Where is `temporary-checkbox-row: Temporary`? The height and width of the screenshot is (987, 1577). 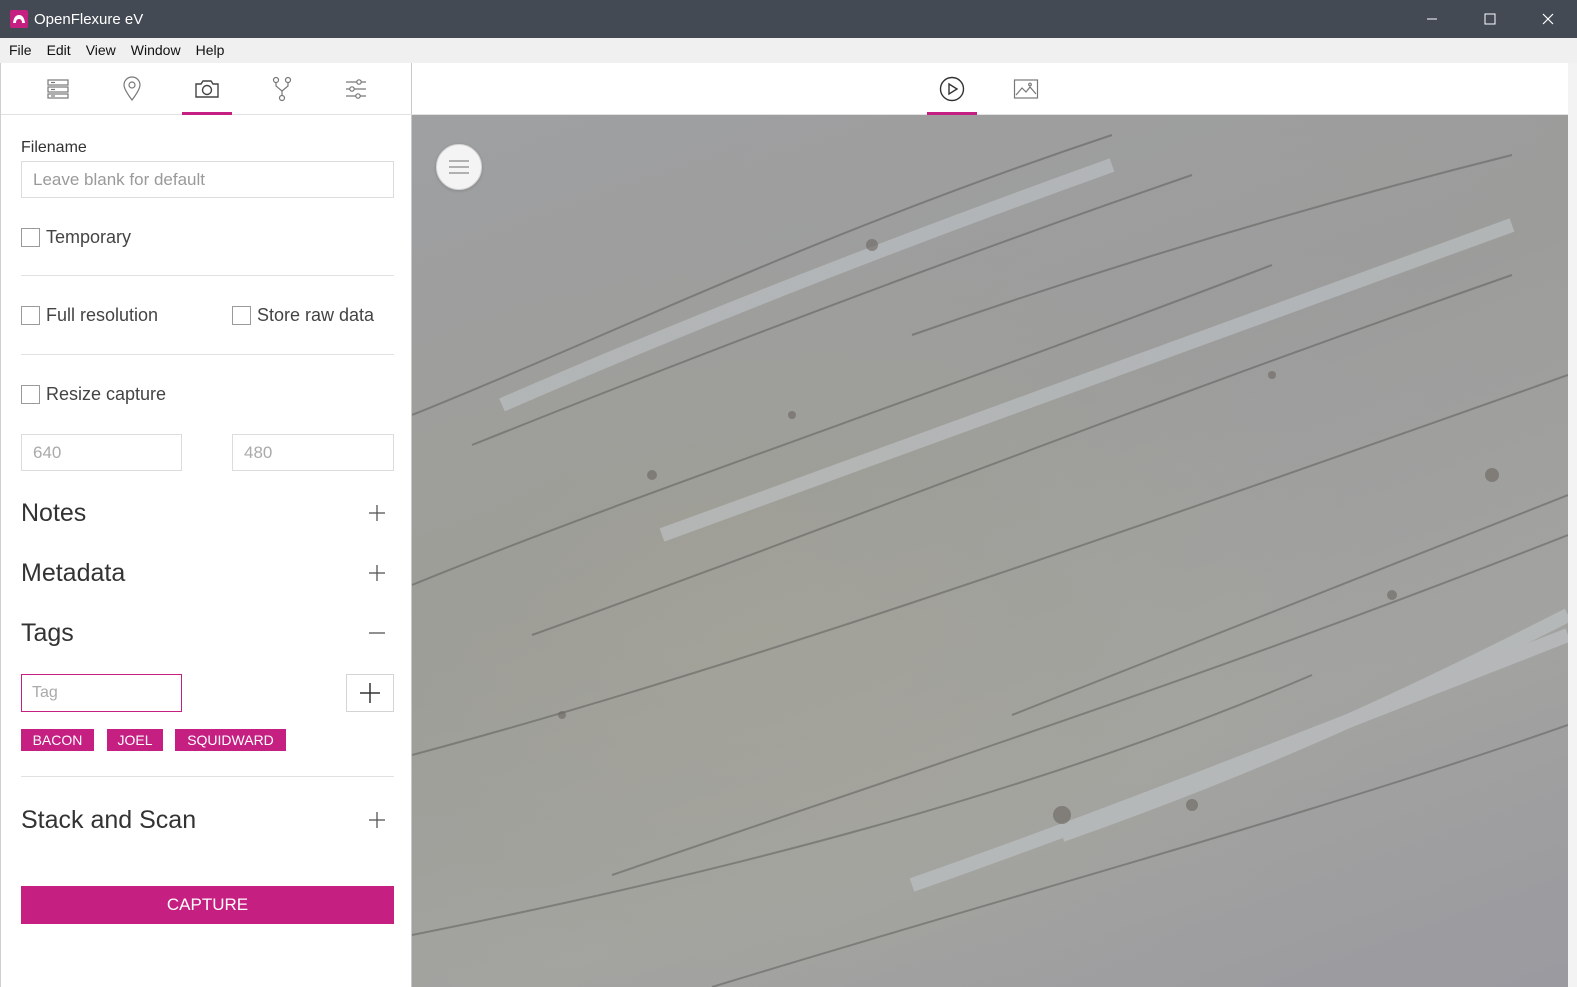 temporary-checkbox-row: Temporary is located at coordinates (76, 237).